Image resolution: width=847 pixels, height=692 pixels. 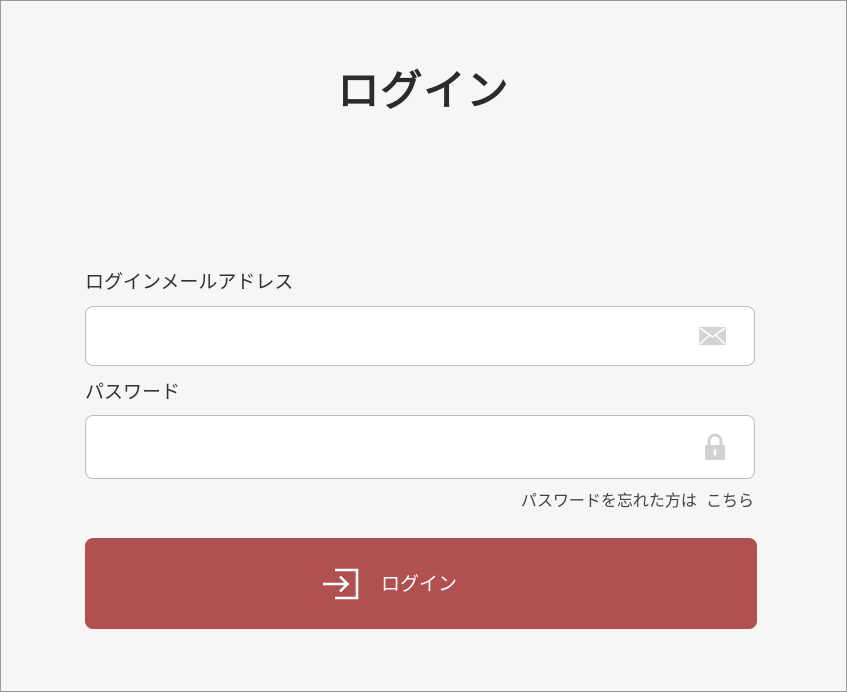 What do you see at coordinates (715, 446) in the screenshot?
I see `lock-icon` at bounding box center [715, 446].